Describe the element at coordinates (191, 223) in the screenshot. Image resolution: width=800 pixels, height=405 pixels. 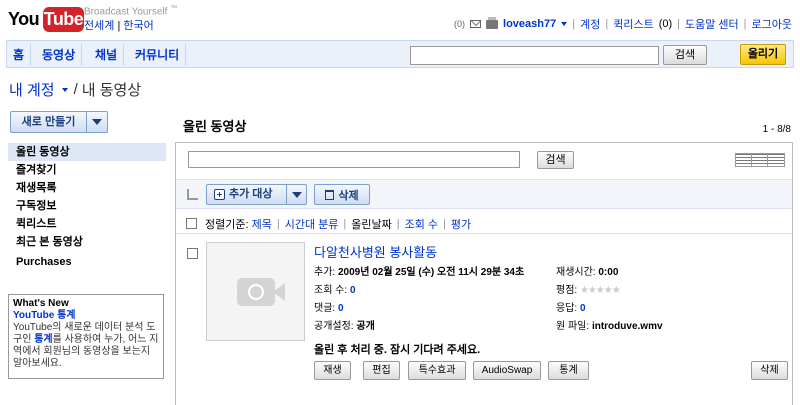
I see `select-all-checkbox` at that location.